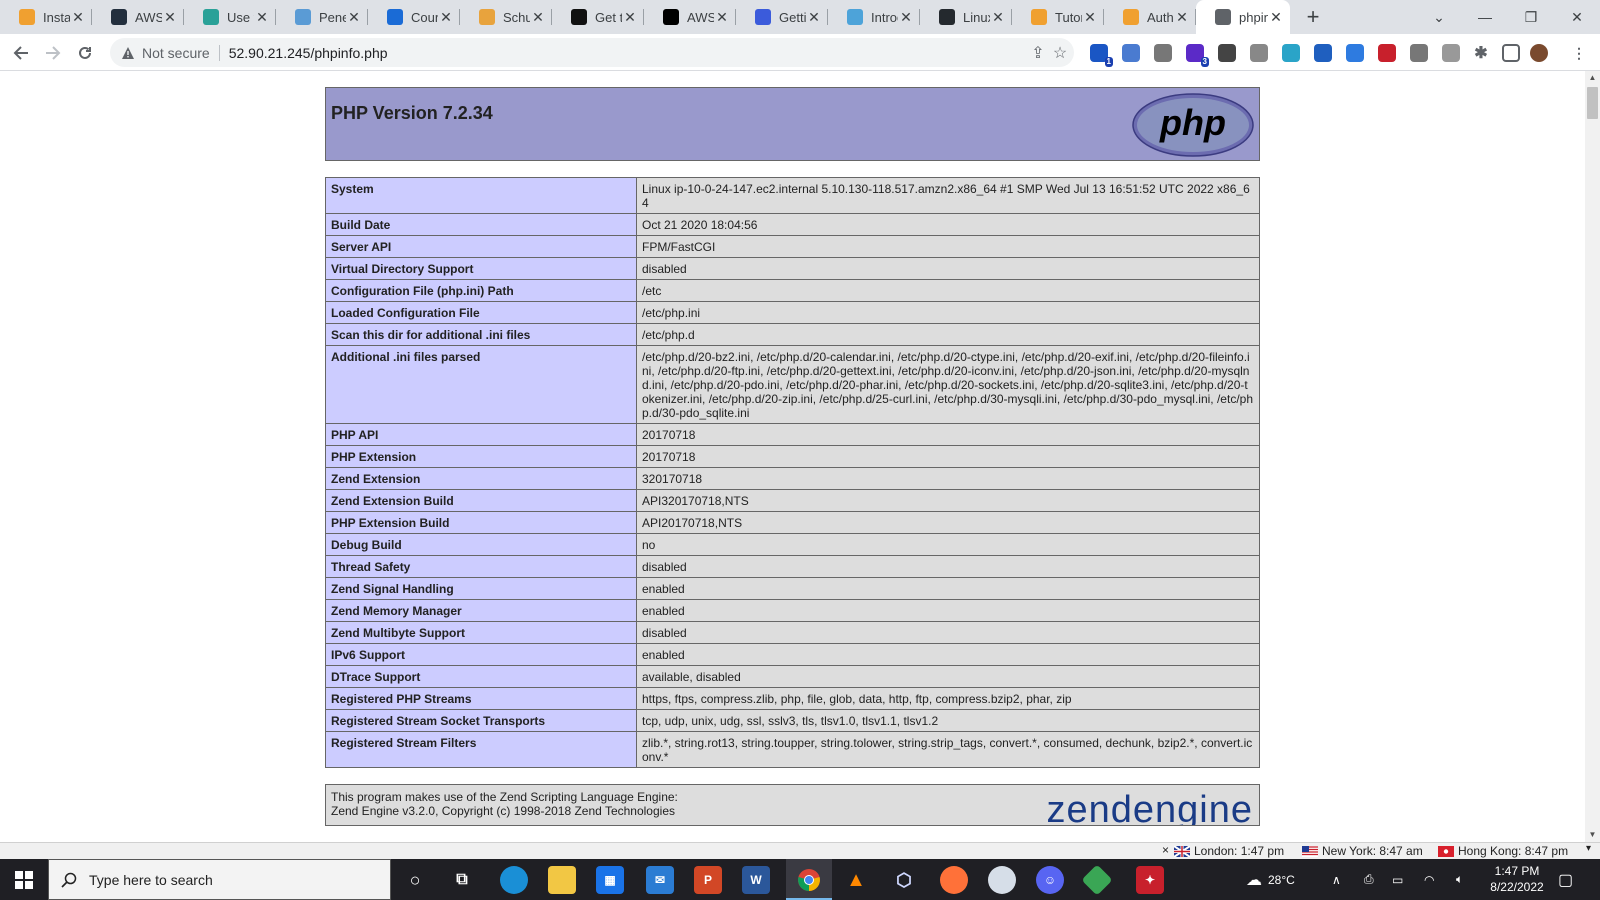 This screenshot has width=1600, height=900. I want to click on browser-tab: Use th✕, so click(230, 17).